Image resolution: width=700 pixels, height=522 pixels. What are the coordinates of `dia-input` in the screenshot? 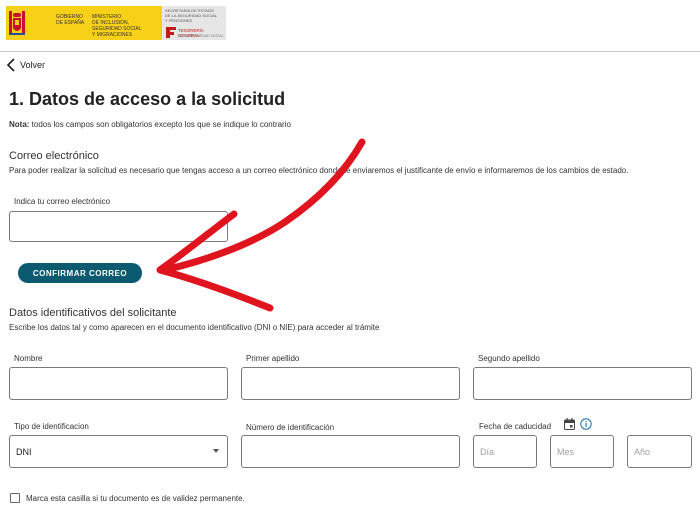 It's located at (505, 451).